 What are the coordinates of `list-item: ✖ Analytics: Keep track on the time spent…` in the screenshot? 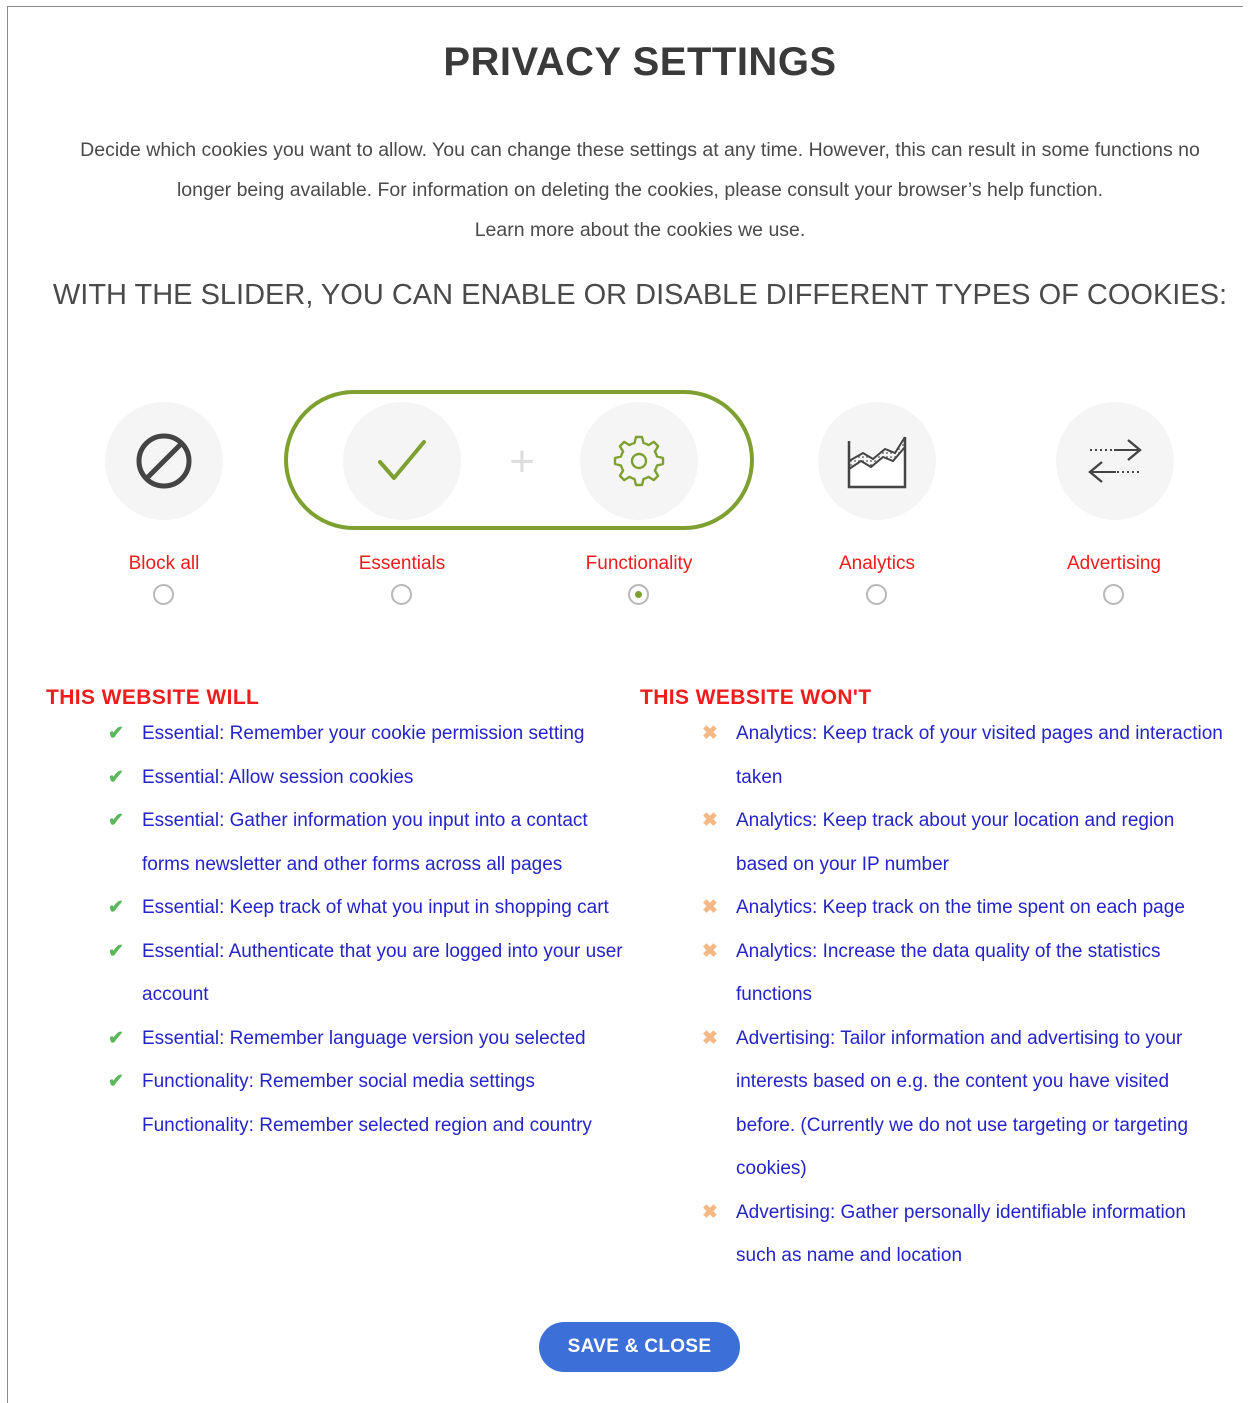 It's located at (963, 908).